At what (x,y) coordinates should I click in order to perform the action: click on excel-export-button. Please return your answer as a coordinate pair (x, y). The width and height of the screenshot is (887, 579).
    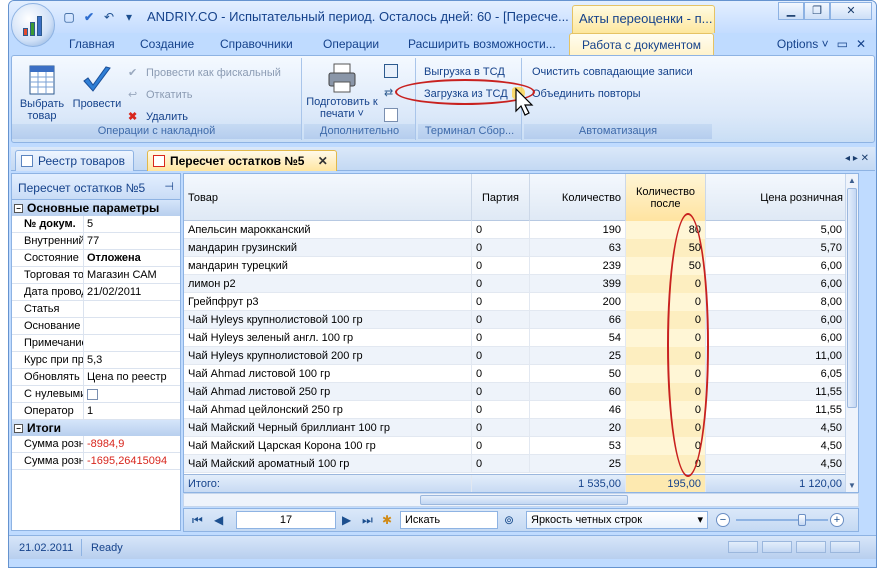
    Looking at the image, I should click on (391, 71).